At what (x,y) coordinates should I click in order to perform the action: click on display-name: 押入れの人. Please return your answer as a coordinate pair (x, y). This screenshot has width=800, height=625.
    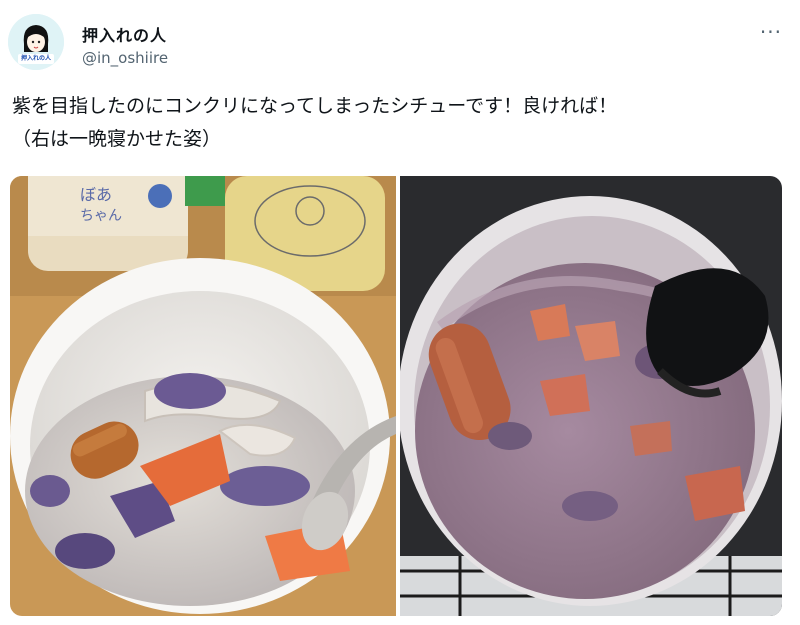
    Looking at the image, I should click on (124, 34).